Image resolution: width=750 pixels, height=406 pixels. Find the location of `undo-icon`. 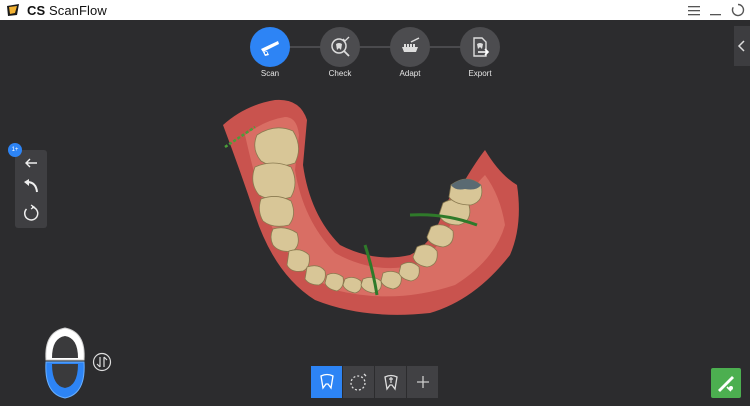

undo-icon is located at coordinates (31, 187).